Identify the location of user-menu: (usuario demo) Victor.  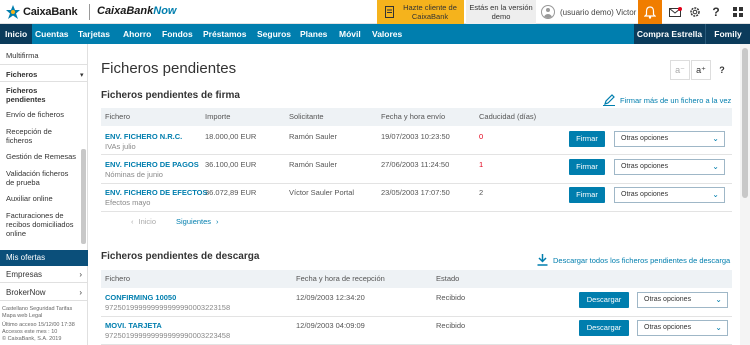
(588, 12).